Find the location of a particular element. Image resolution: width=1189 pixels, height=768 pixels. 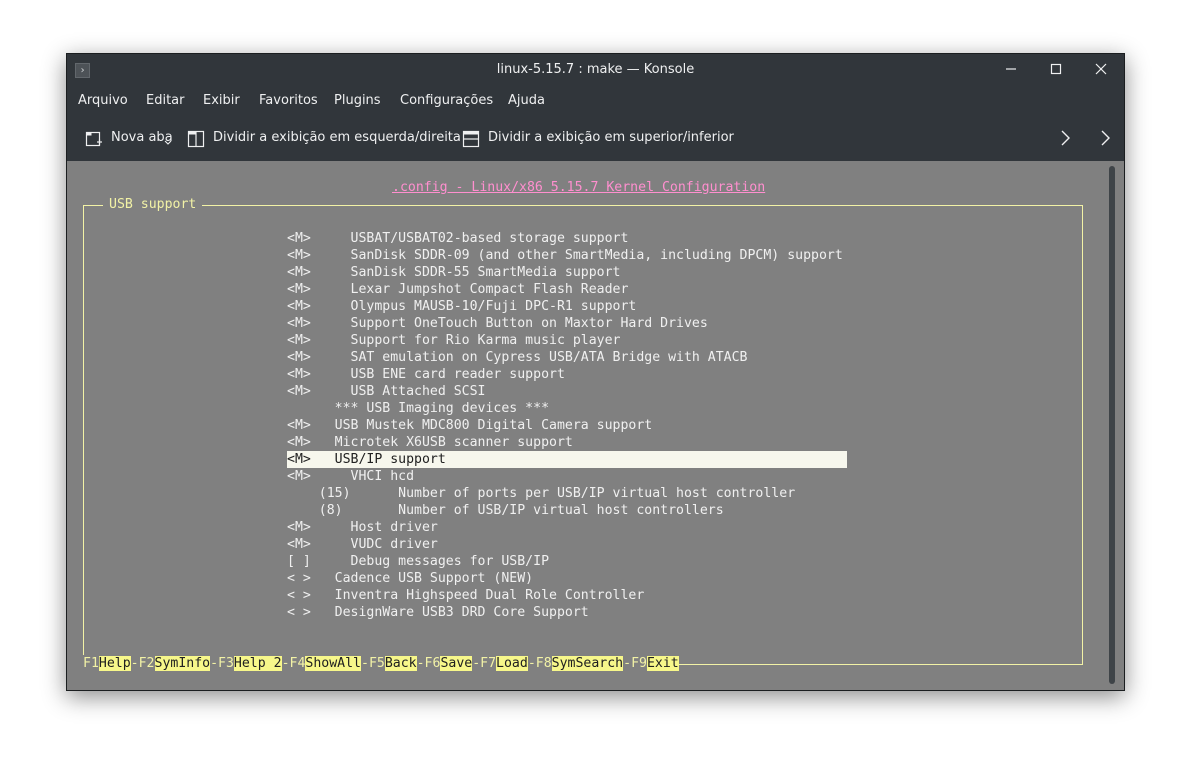

config-row: <M> USB ENE card reader support is located at coordinates (426, 374).